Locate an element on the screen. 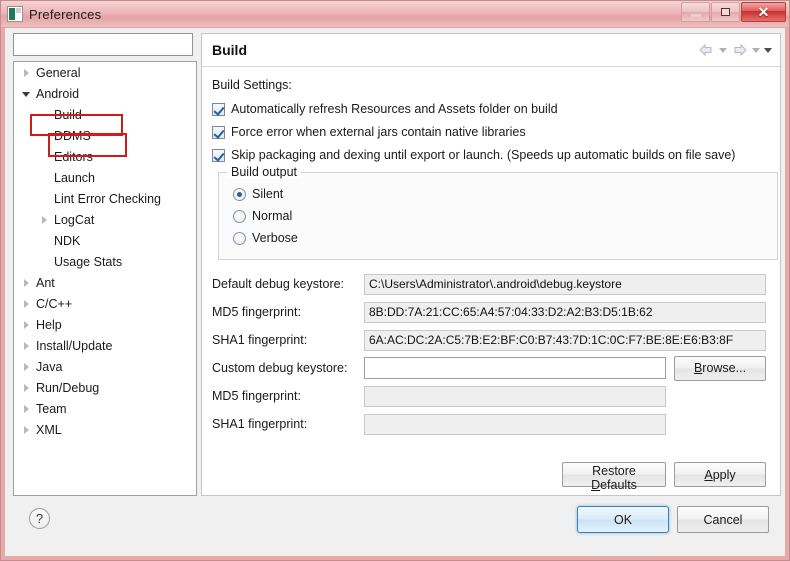  sidebar-item-label: LogCat is located at coordinates (74, 219).